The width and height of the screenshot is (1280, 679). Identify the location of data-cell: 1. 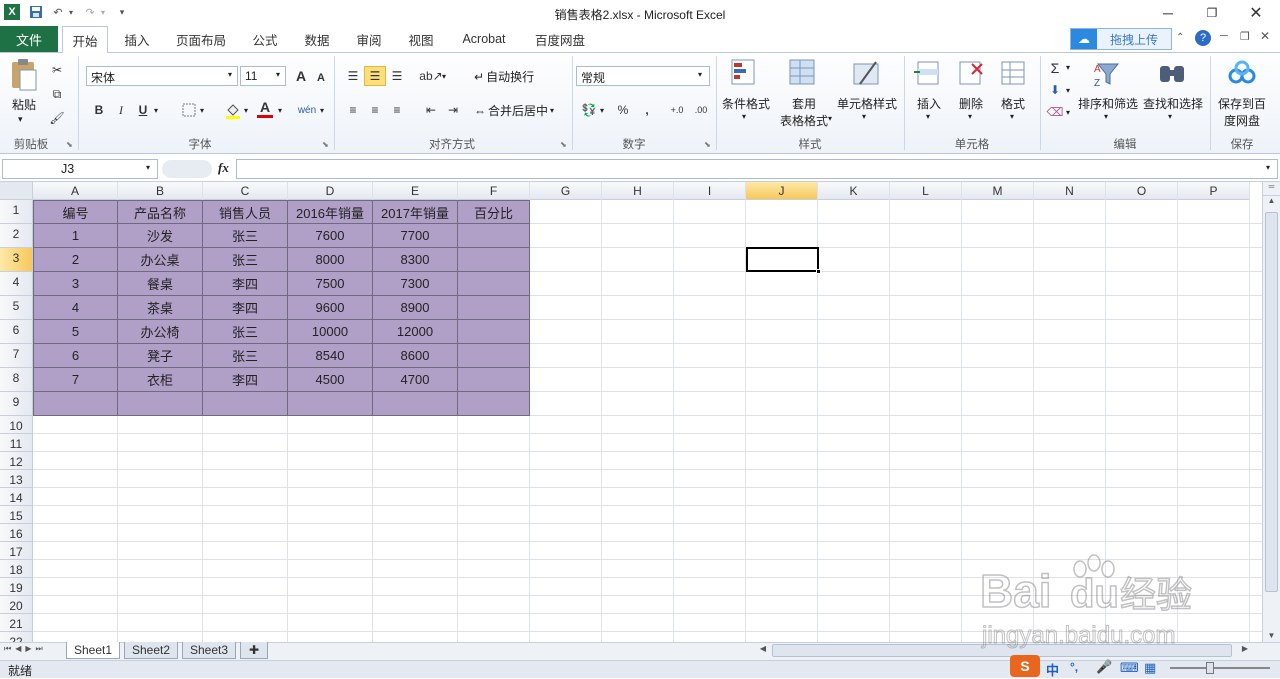
(75, 236).